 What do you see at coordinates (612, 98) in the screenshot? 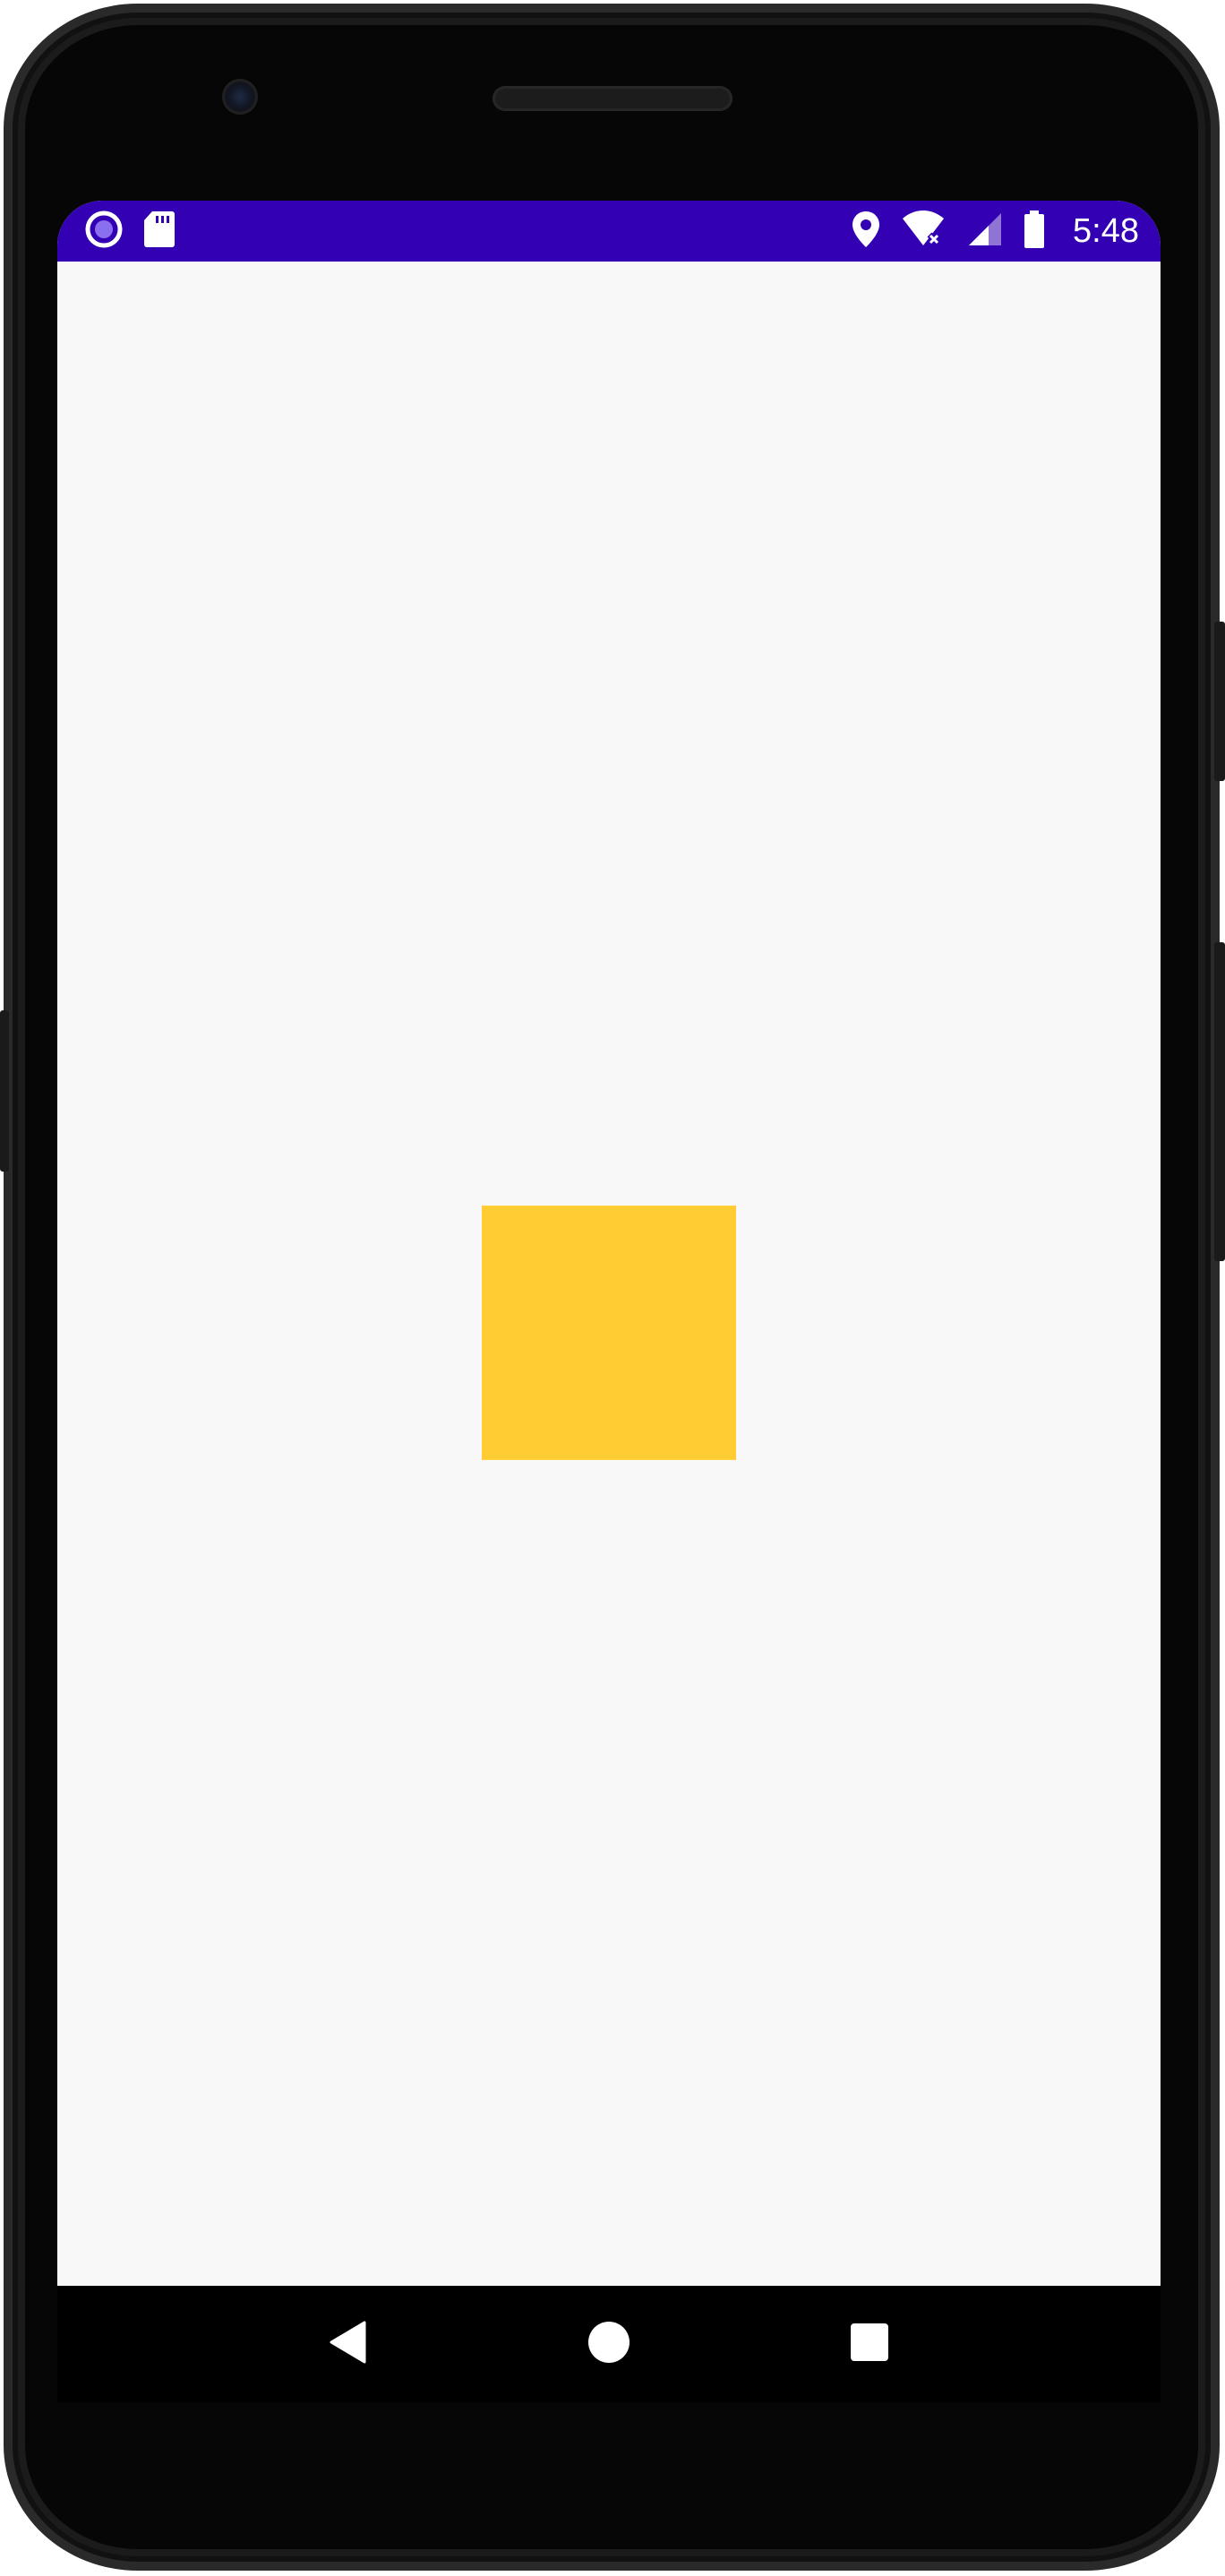
I see `earpiece-speaker` at bounding box center [612, 98].